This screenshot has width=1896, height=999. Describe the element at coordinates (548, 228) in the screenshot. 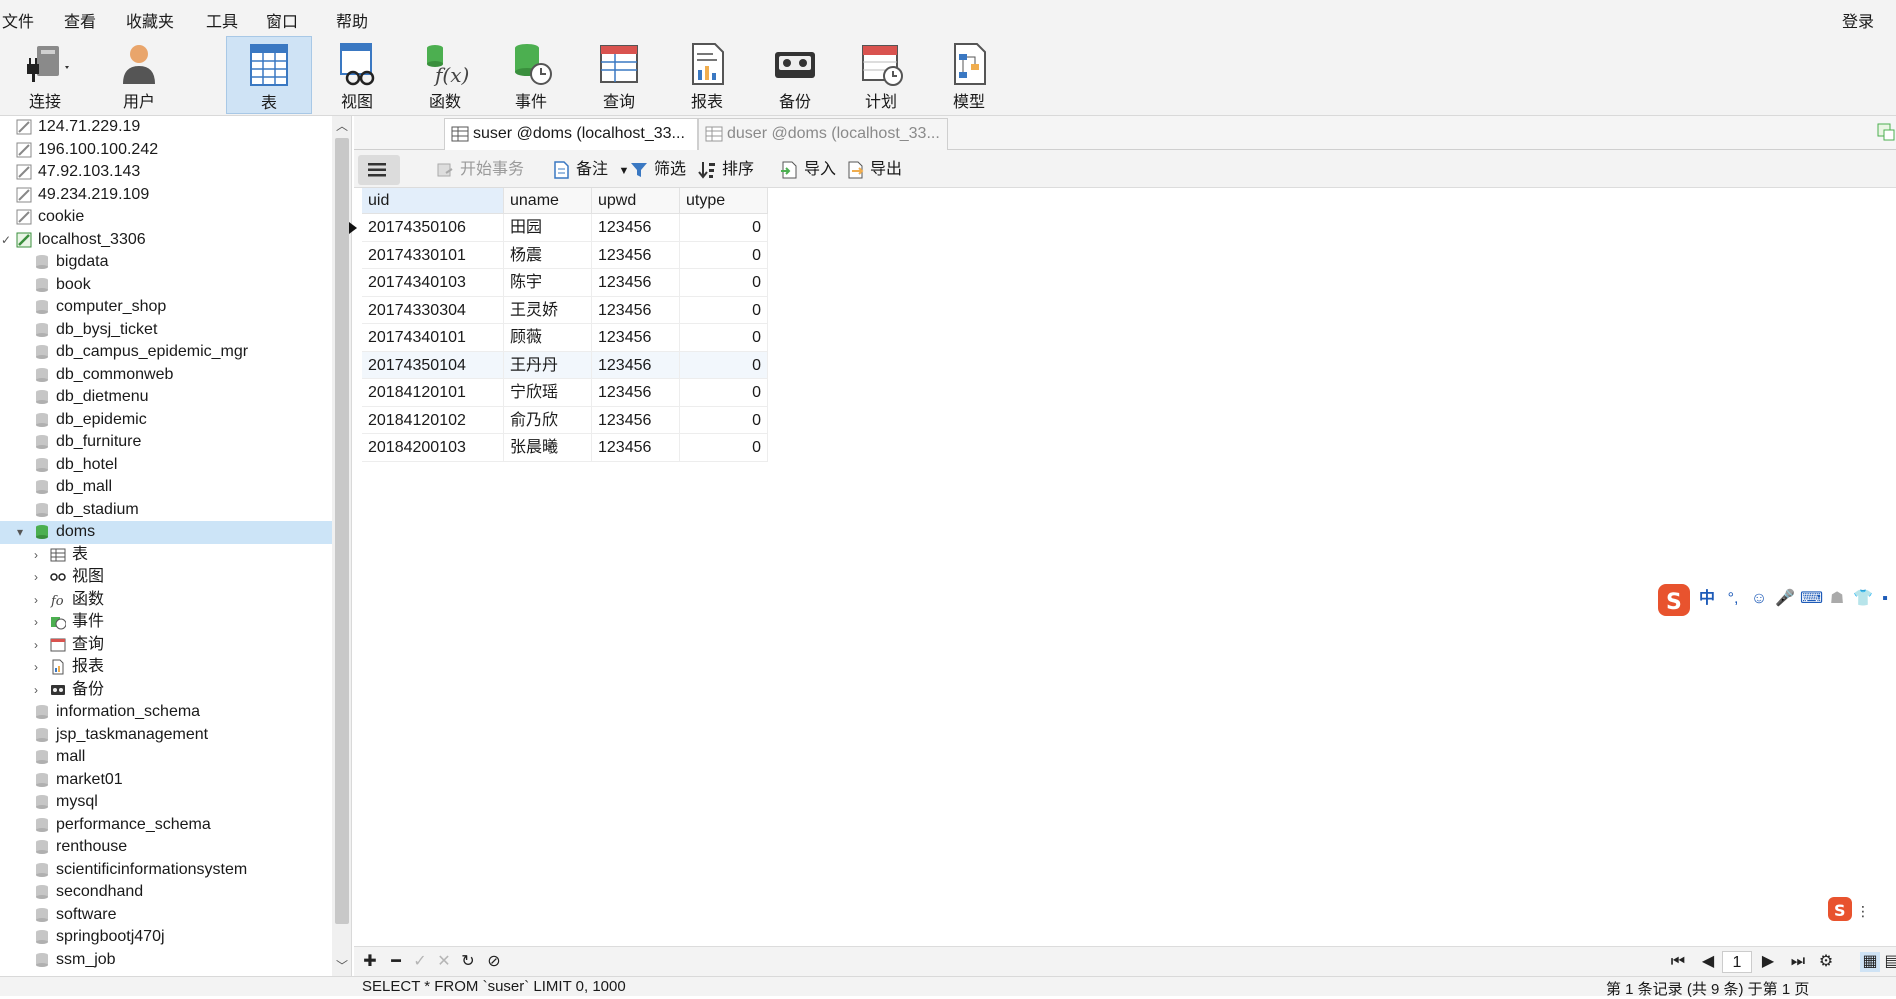

I see `grid-cell-uname: 田园` at that location.